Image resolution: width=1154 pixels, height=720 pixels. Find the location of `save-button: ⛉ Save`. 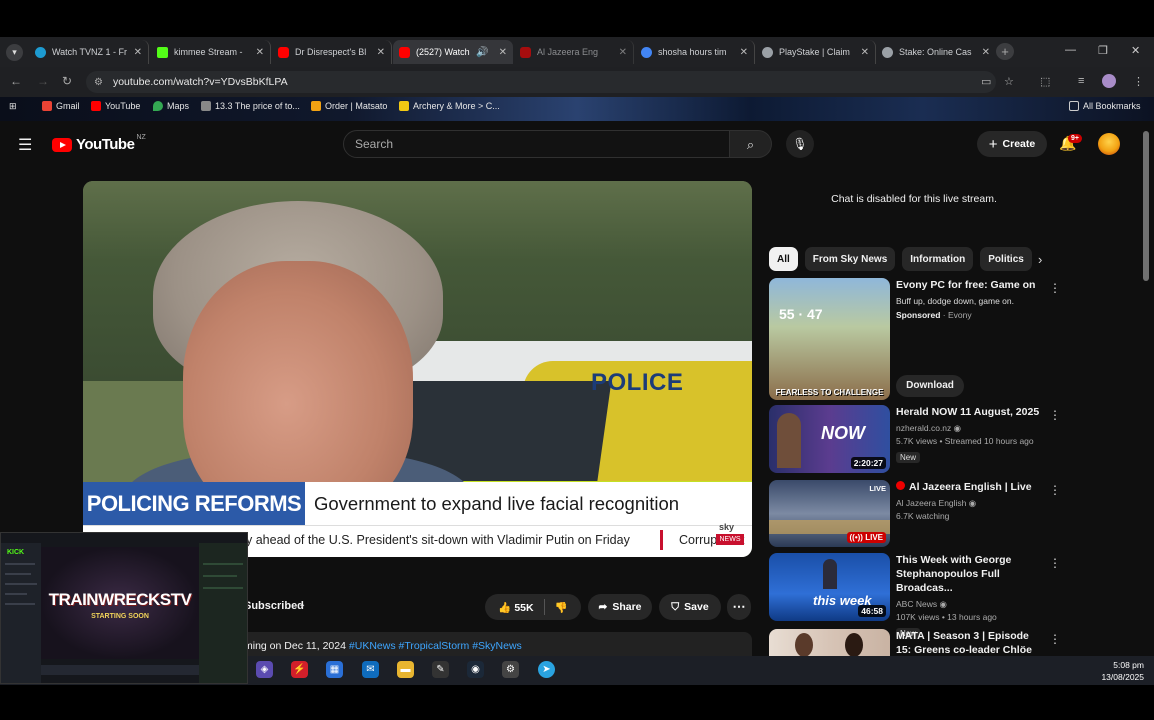

save-button: ⛉ Save is located at coordinates (690, 607).